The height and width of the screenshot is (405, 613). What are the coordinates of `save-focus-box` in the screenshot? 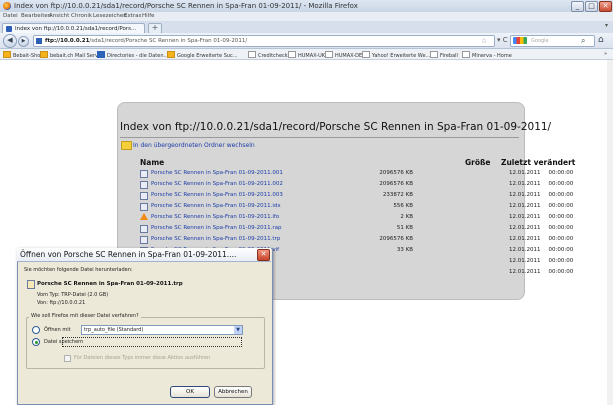 It's located at (152, 342).